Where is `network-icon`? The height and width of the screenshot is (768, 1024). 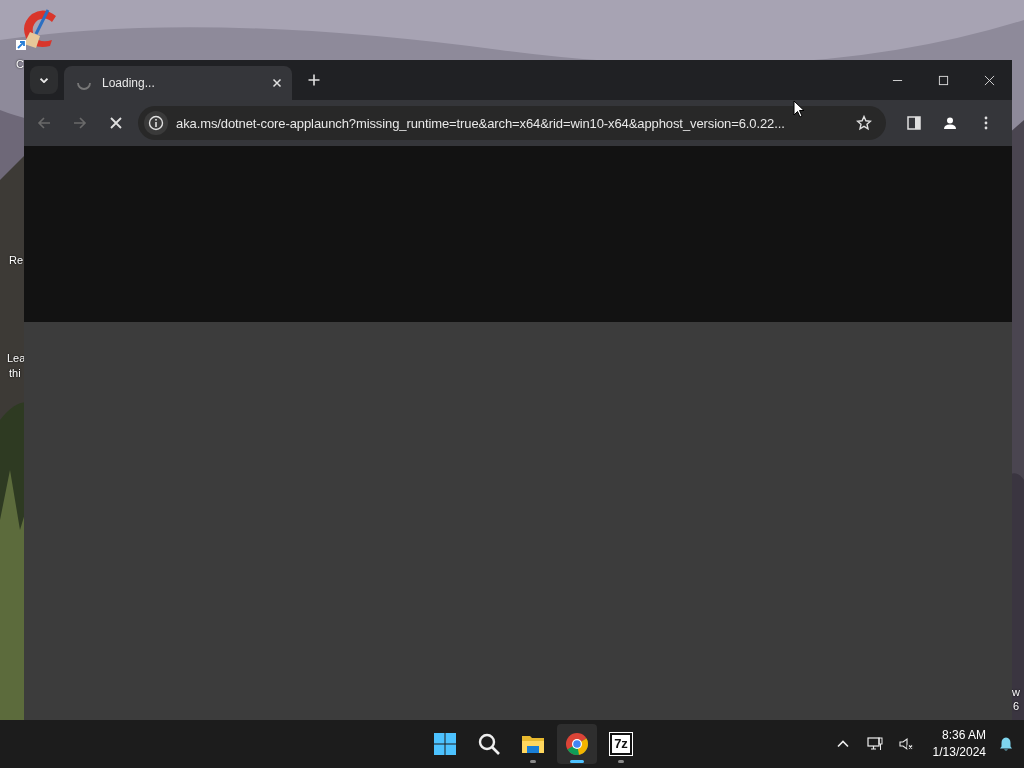
network-icon is located at coordinates (874, 744).